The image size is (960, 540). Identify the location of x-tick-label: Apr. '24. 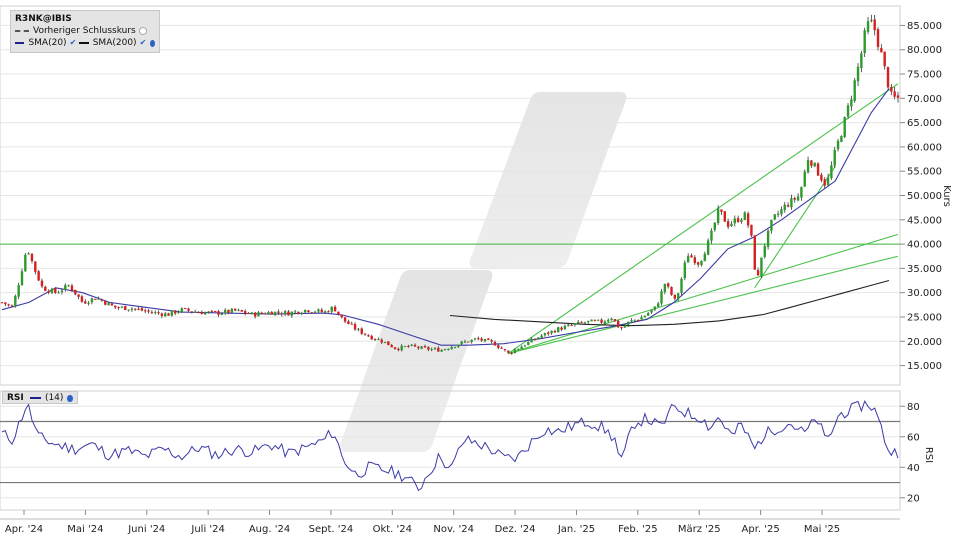
(24, 529).